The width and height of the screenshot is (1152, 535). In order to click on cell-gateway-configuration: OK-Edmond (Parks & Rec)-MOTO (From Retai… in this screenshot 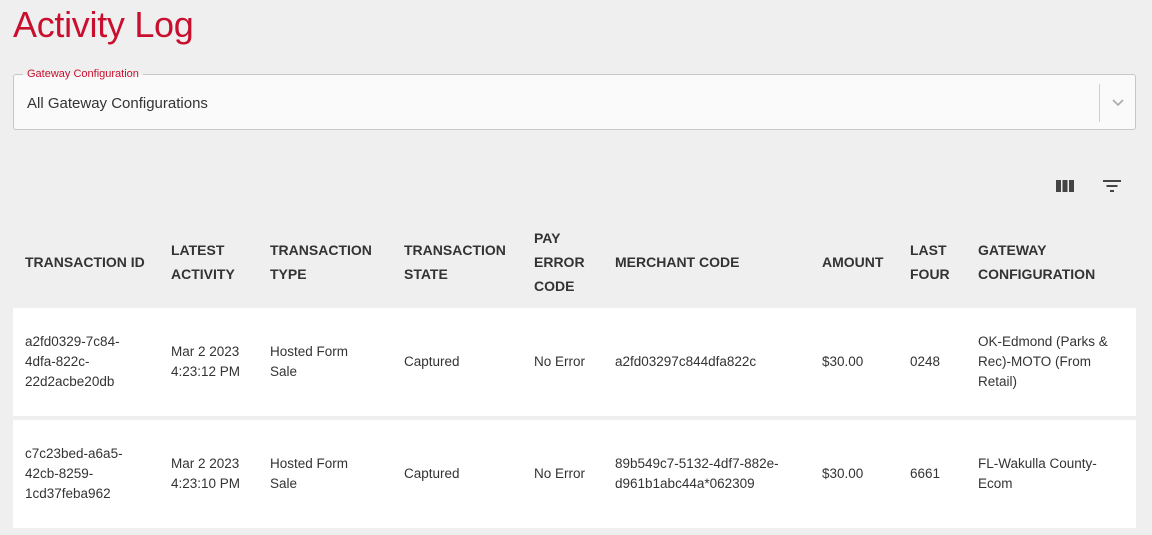, I will do `click(1043, 361)`.